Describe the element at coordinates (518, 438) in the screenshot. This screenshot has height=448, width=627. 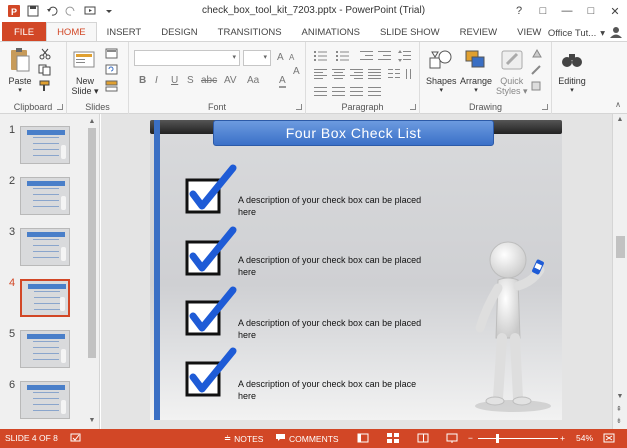
I see `zoom-slider-track` at that location.